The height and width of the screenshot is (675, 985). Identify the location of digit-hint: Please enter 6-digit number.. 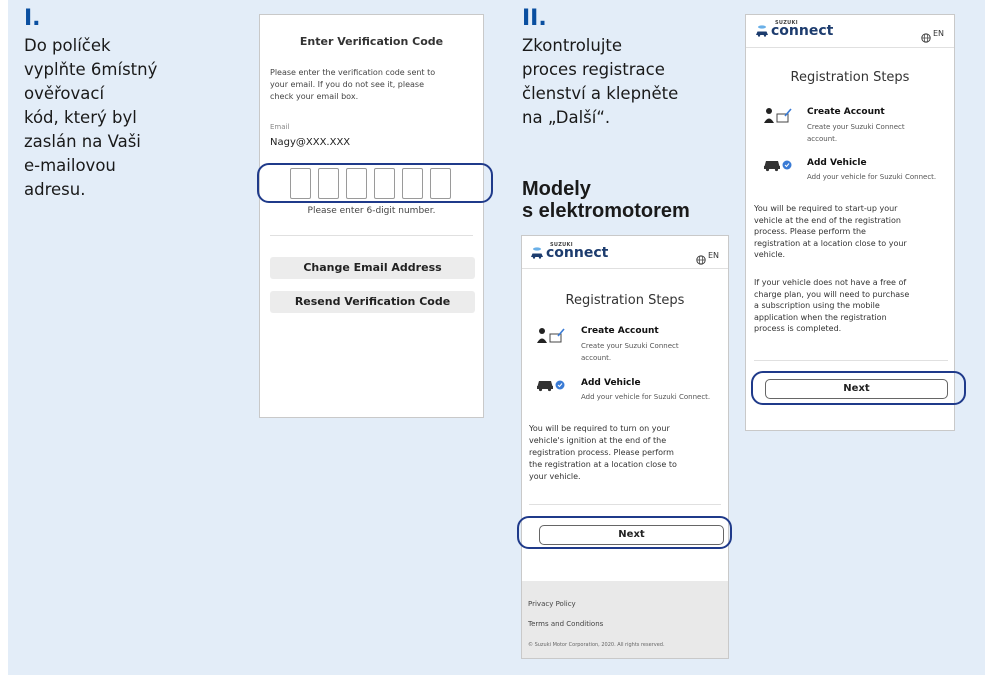
(371, 211).